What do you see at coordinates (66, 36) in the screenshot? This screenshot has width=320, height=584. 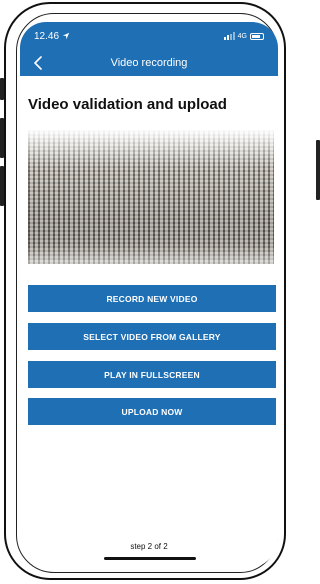 I see `location-arrow-icon` at bounding box center [66, 36].